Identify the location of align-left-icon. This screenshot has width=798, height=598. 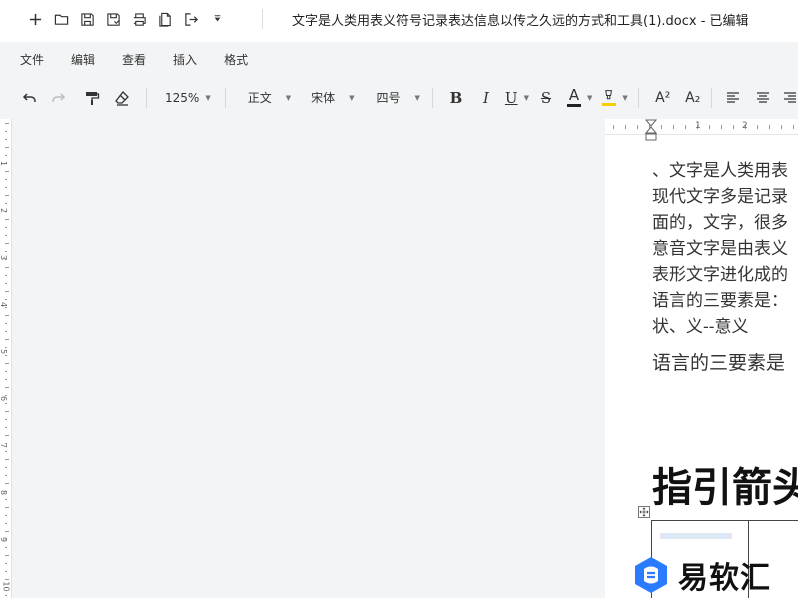
(732, 97).